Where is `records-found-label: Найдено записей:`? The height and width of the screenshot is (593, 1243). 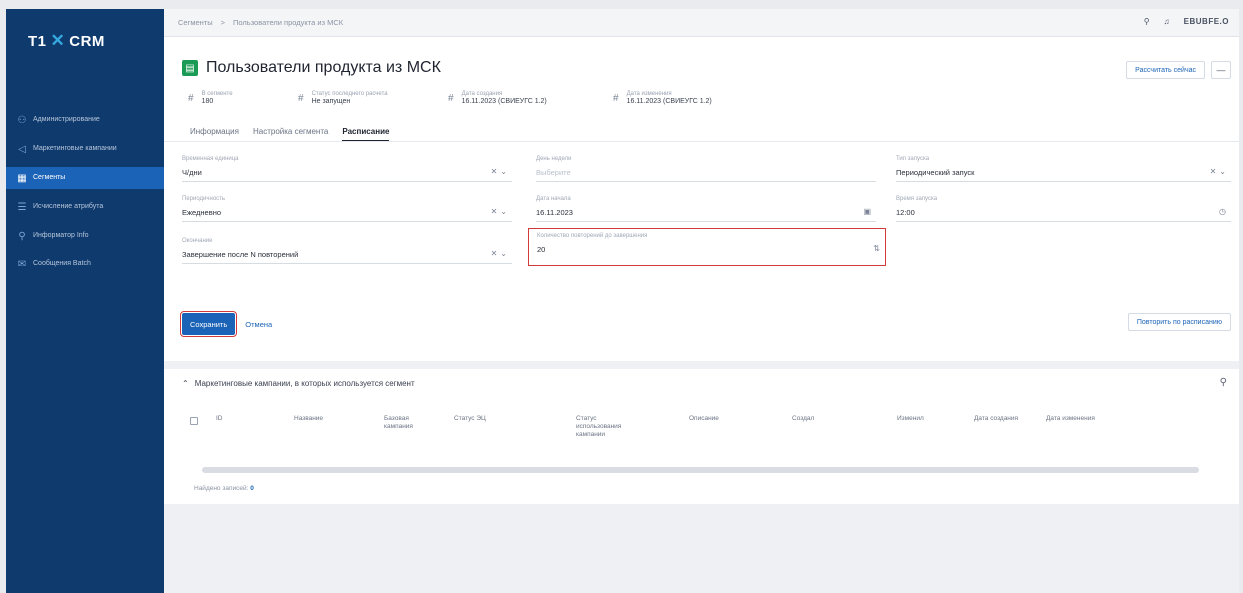 records-found-label: Найдено записей: is located at coordinates (221, 488).